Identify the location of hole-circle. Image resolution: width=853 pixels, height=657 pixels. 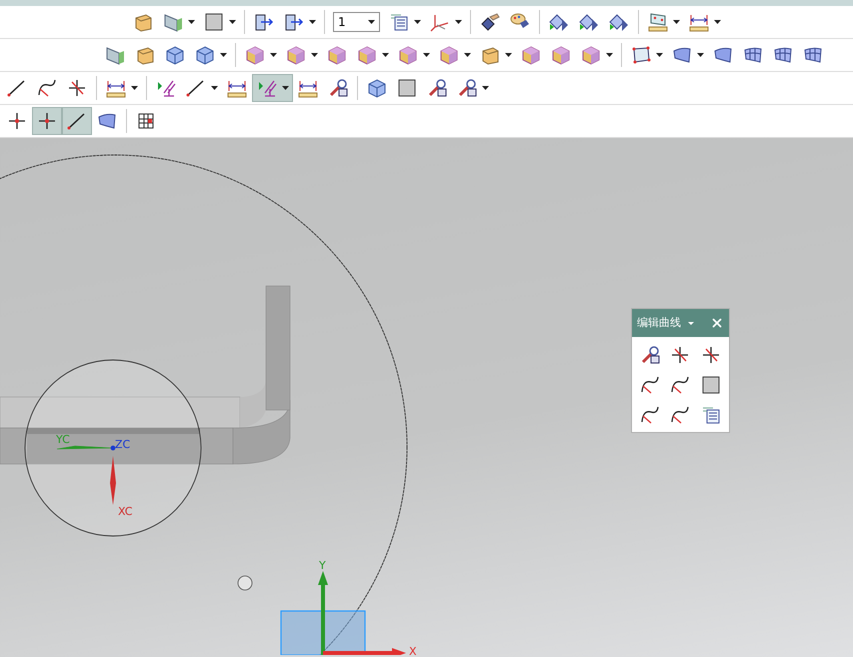
(245, 583).